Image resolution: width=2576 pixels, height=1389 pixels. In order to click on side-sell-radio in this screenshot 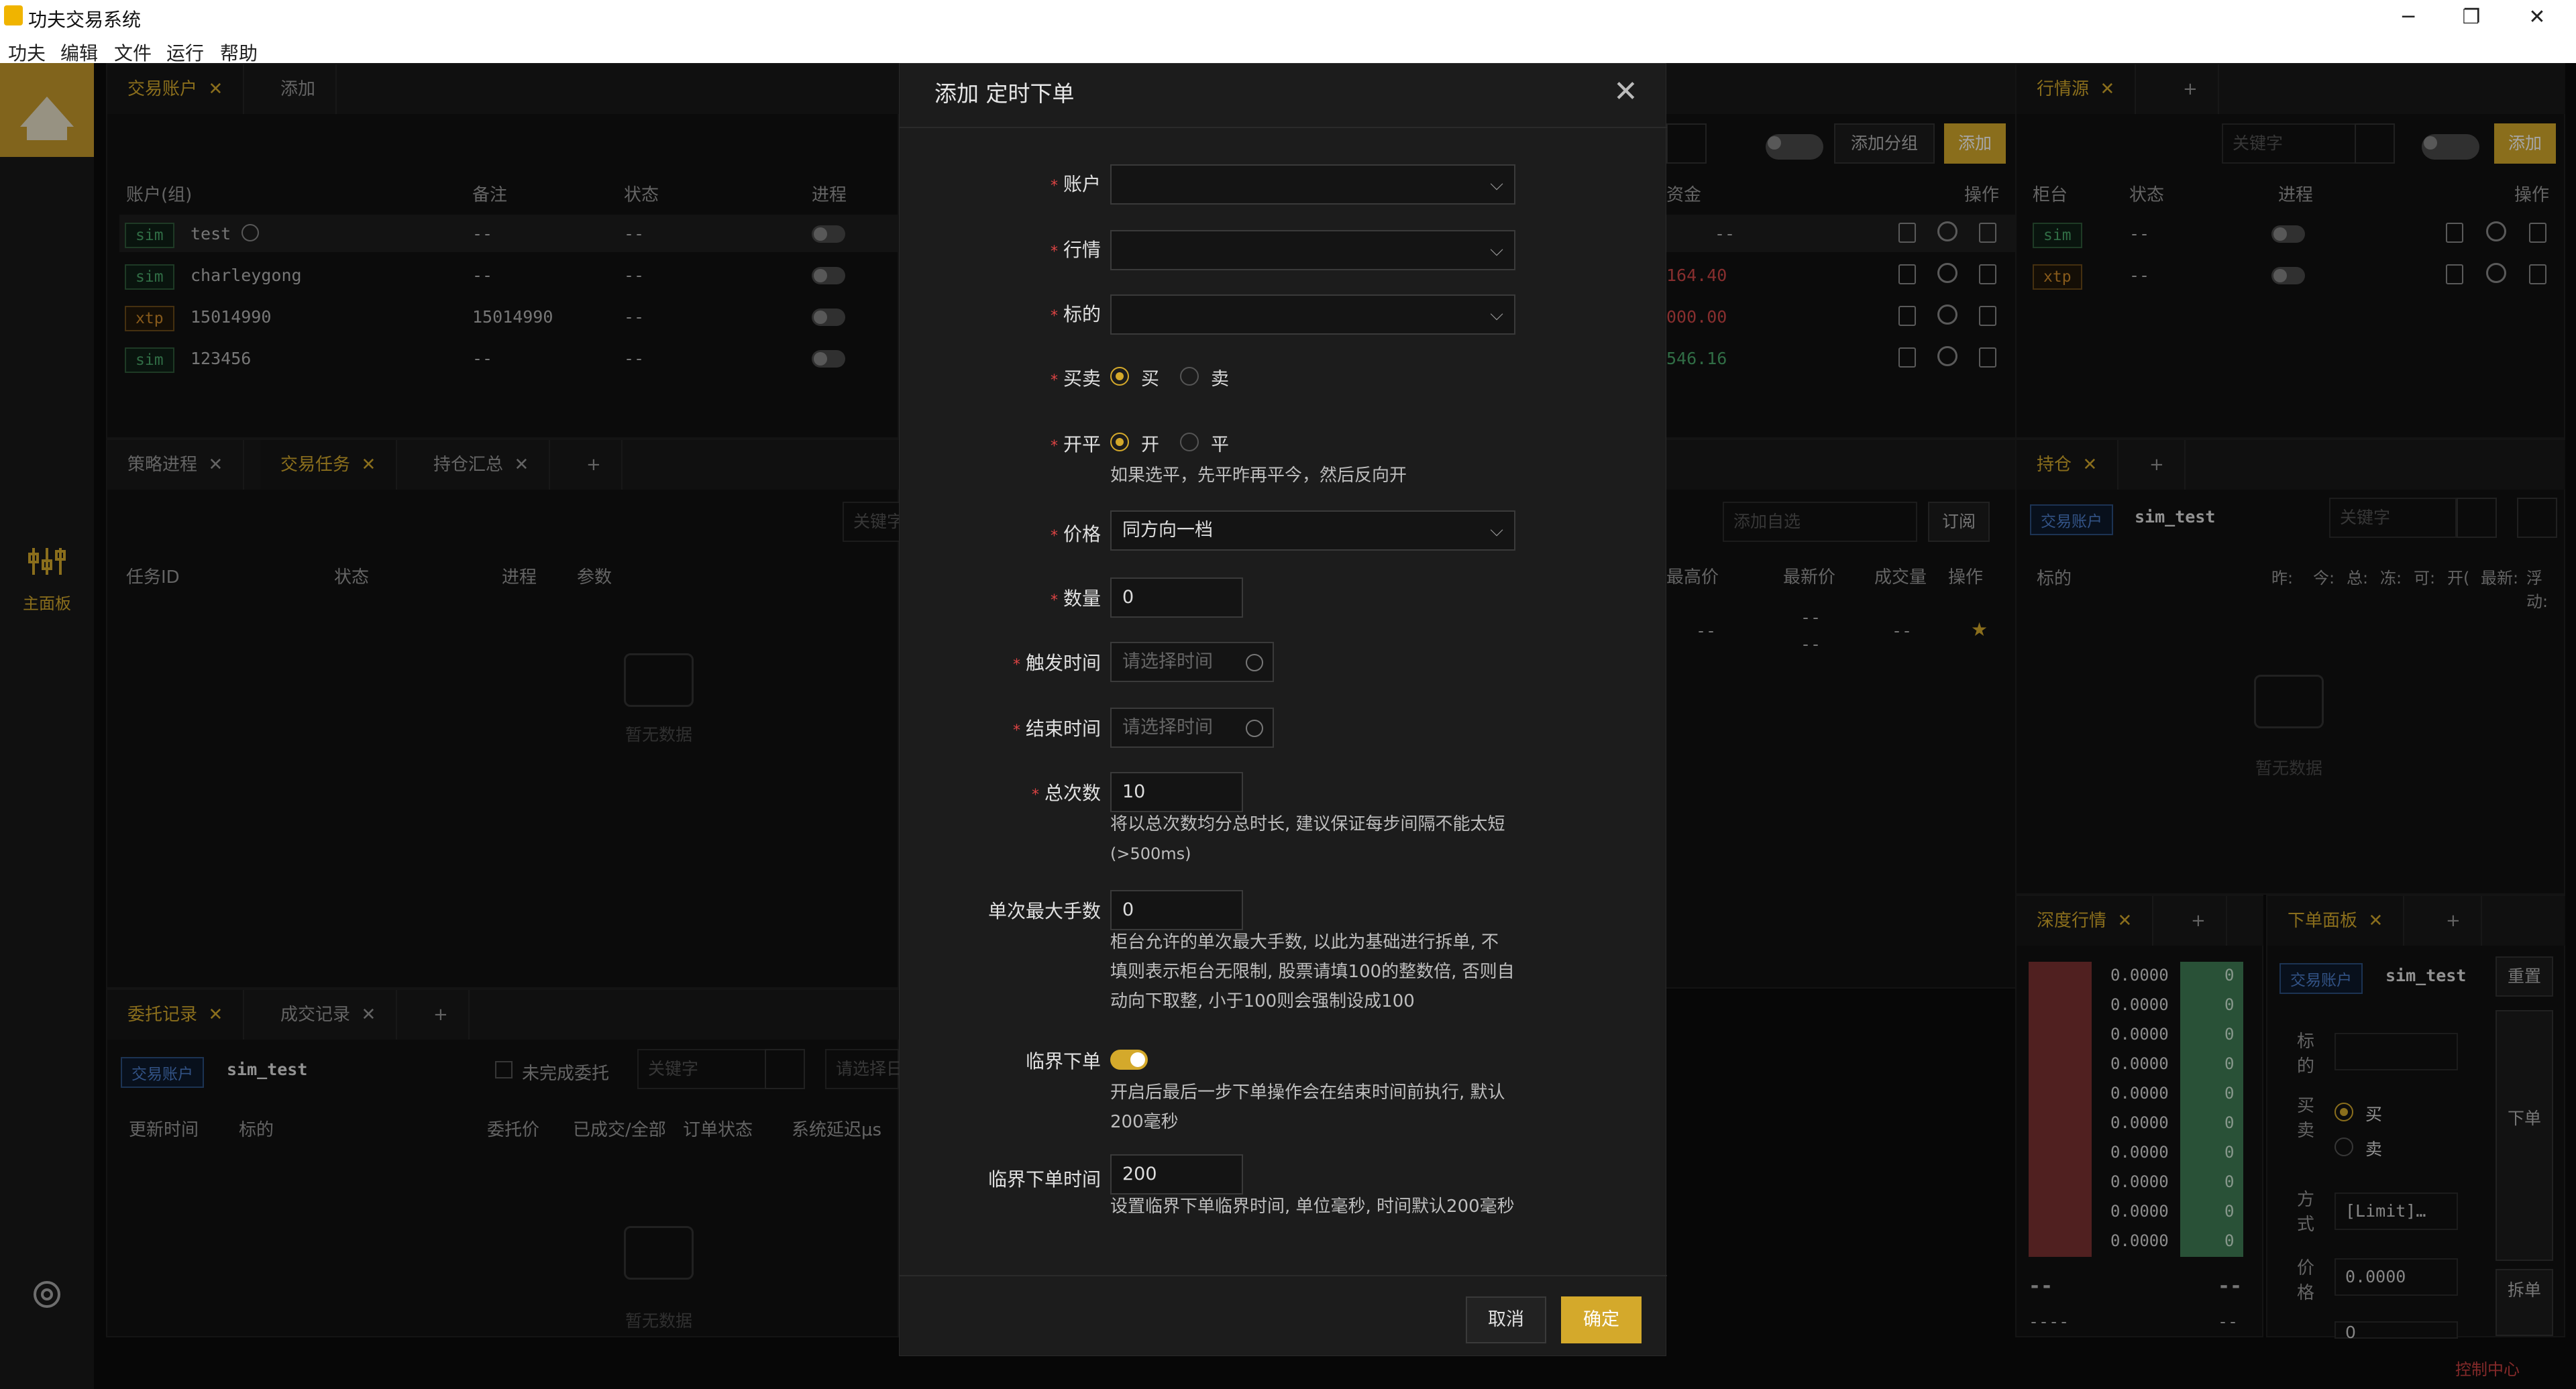, I will do `click(1189, 377)`.